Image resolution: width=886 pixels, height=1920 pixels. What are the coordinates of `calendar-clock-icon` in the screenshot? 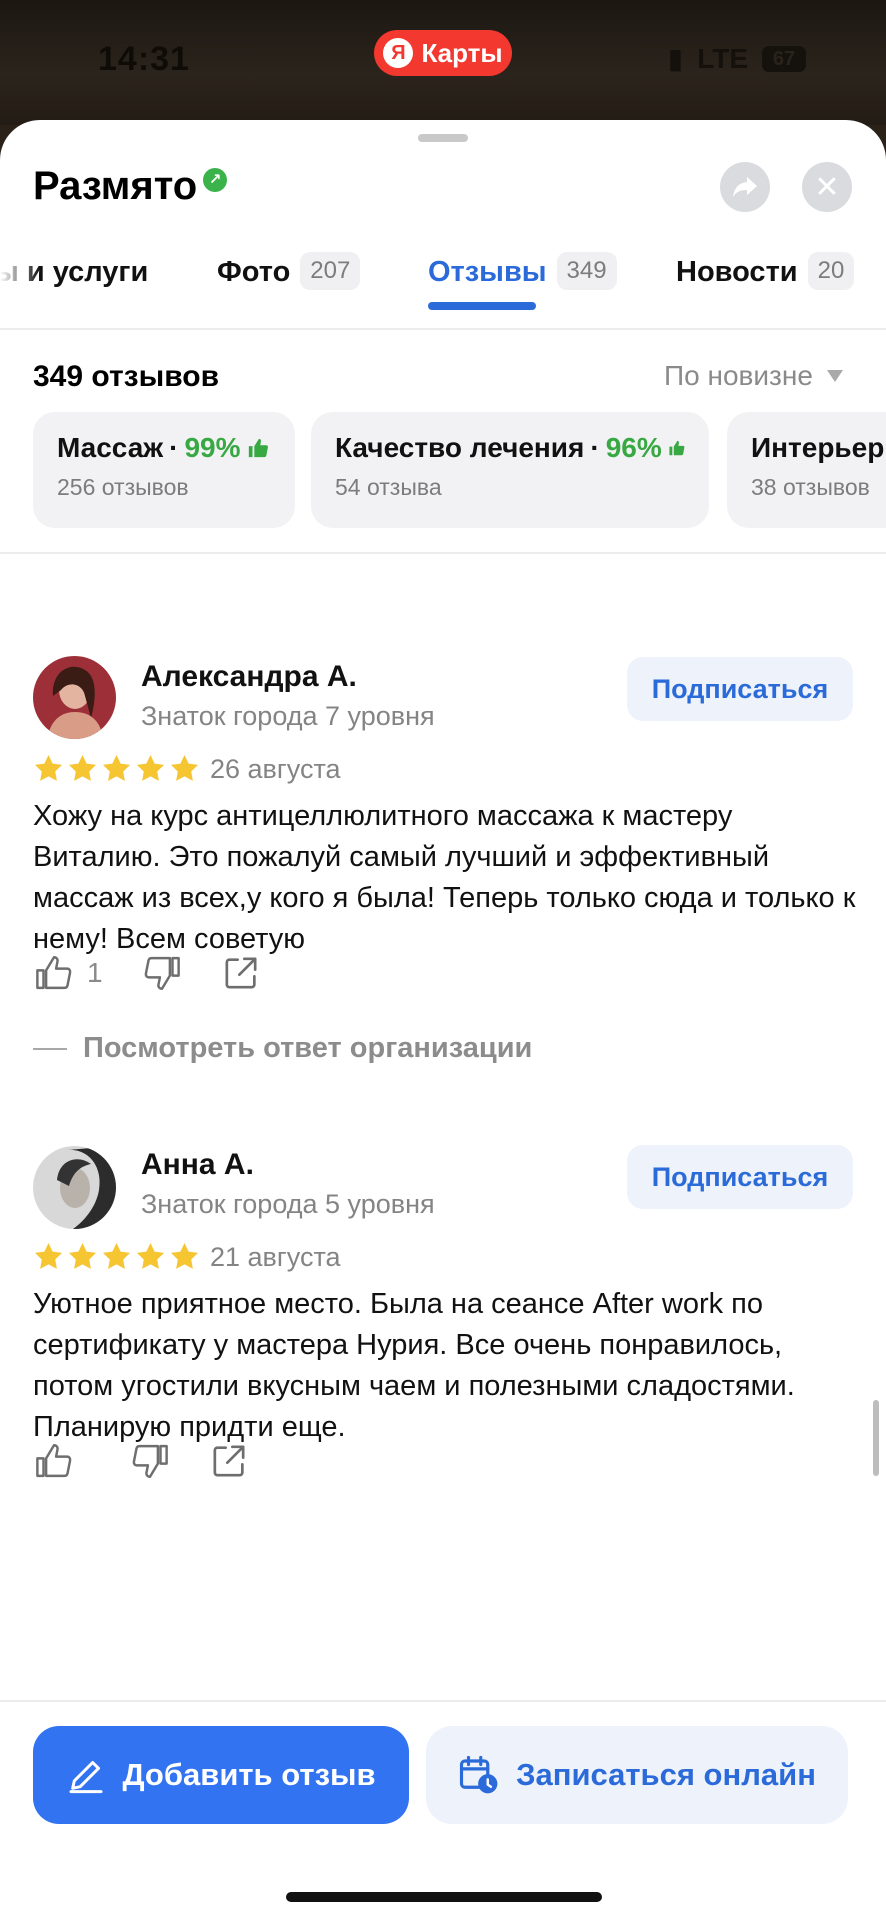 It's located at (478, 1774).